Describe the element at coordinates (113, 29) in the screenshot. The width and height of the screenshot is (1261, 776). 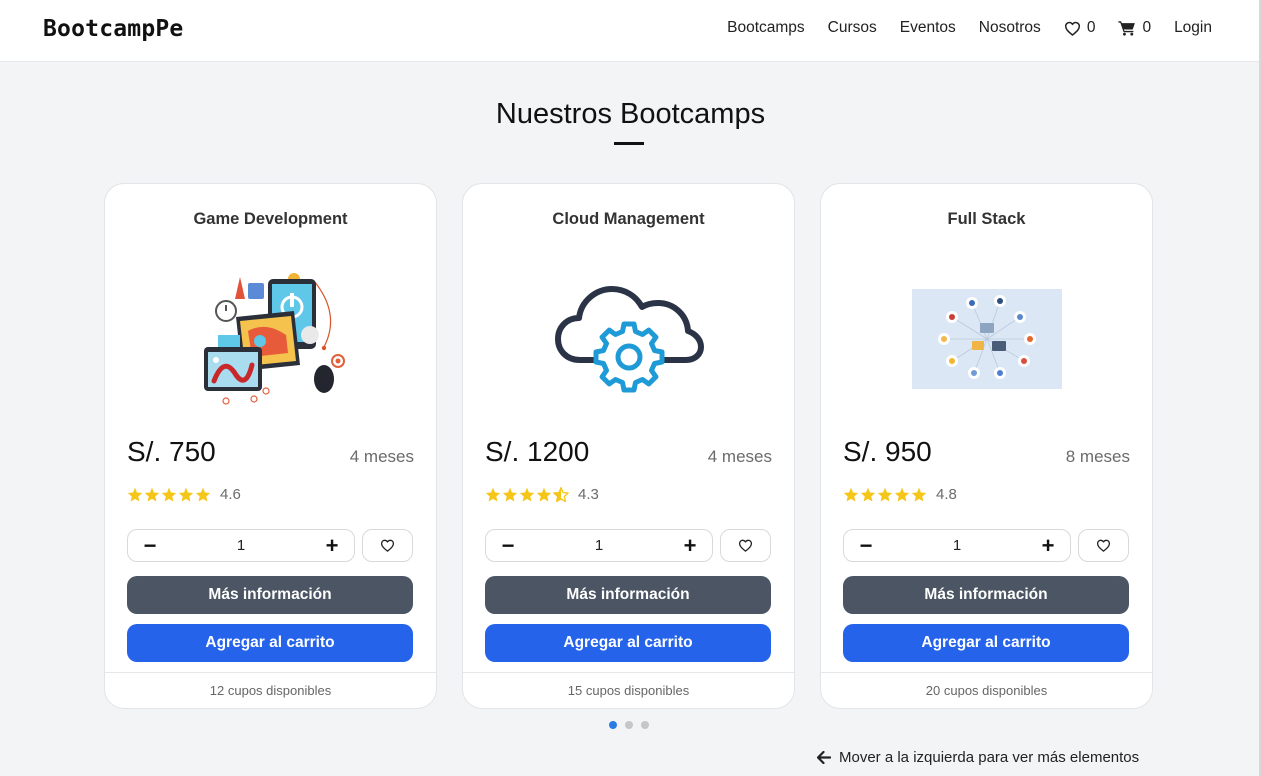
I see `brand-logo: BootcampPe` at that location.